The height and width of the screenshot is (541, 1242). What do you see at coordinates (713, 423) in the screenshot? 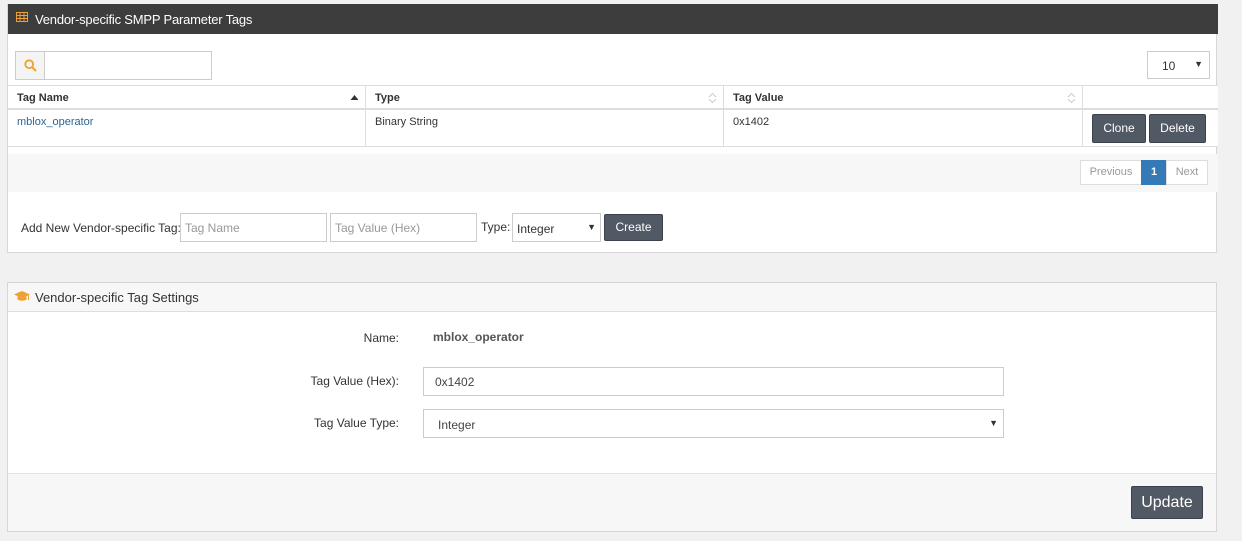
I see `tag-value-type-select: Integer ▼` at bounding box center [713, 423].